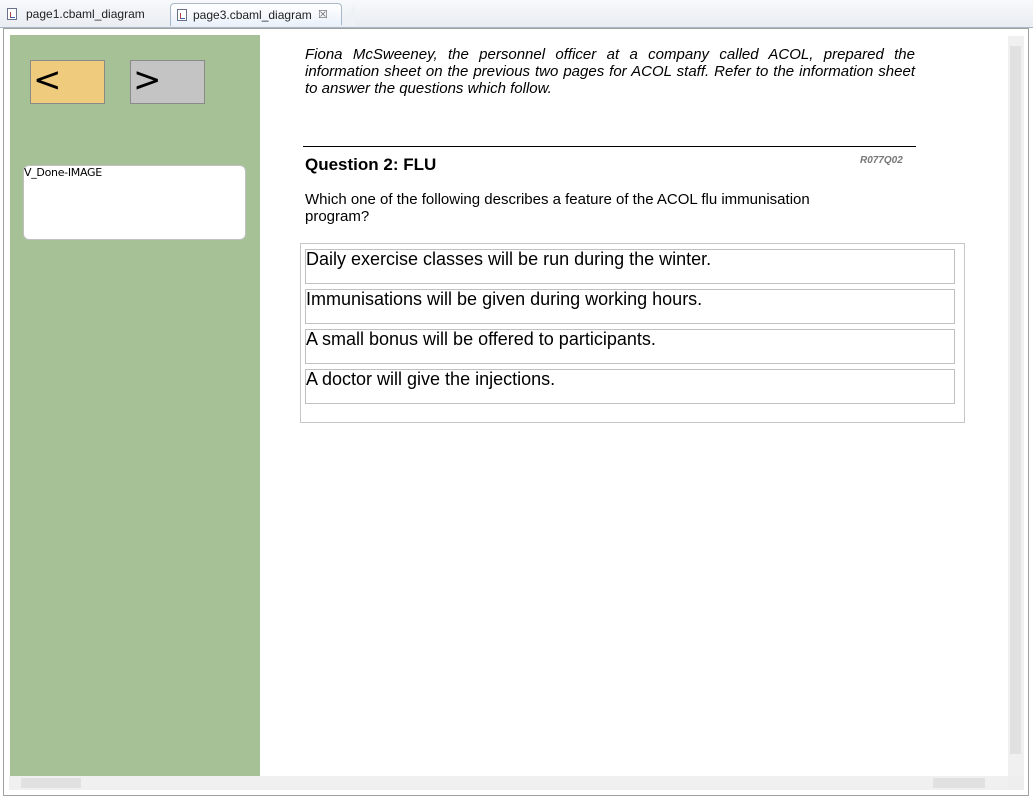 The height and width of the screenshot is (801, 1033). What do you see at coordinates (371, 164) in the screenshot?
I see `question-title: Question 2: FLU` at bounding box center [371, 164].